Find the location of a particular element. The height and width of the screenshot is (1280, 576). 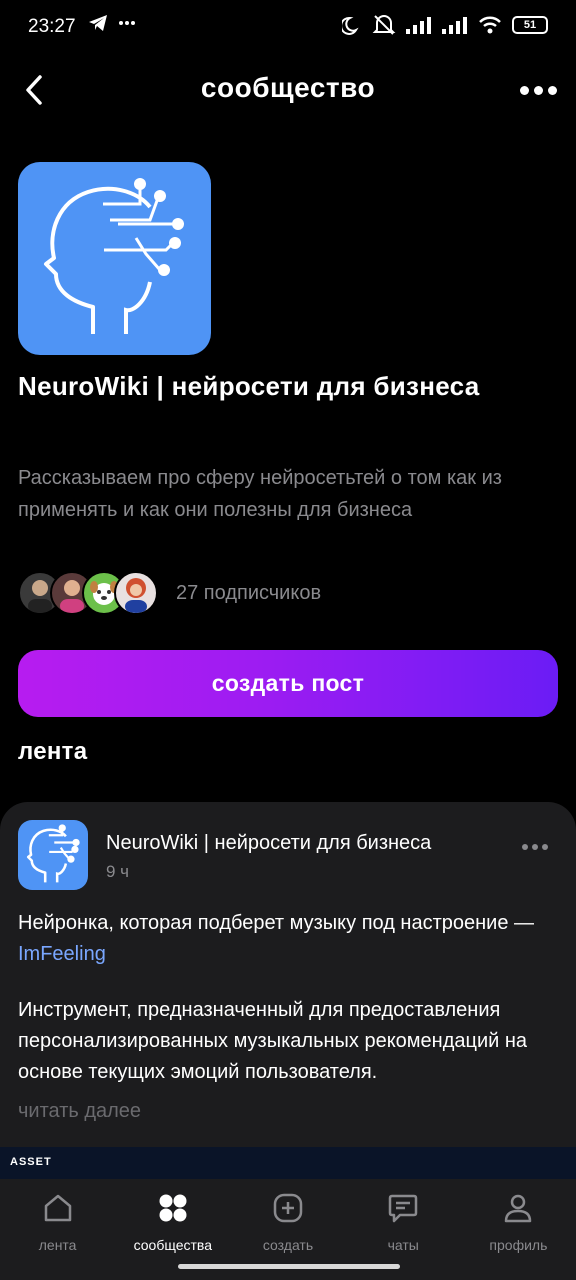

header: сообщество is located at coordinates (288, 88).